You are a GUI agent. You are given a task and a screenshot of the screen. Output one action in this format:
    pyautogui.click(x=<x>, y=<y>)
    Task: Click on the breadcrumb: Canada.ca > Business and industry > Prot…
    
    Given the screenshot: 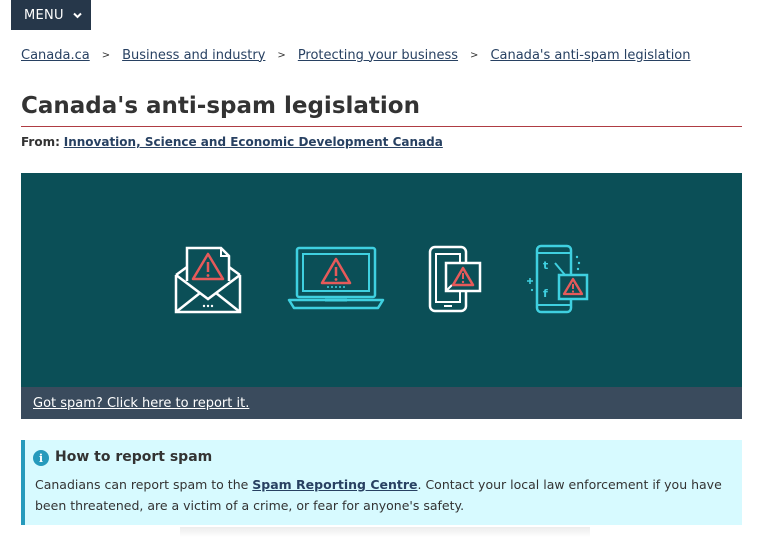 What is the action you would take?
    pyautogui.click(x=356, y=55)
    